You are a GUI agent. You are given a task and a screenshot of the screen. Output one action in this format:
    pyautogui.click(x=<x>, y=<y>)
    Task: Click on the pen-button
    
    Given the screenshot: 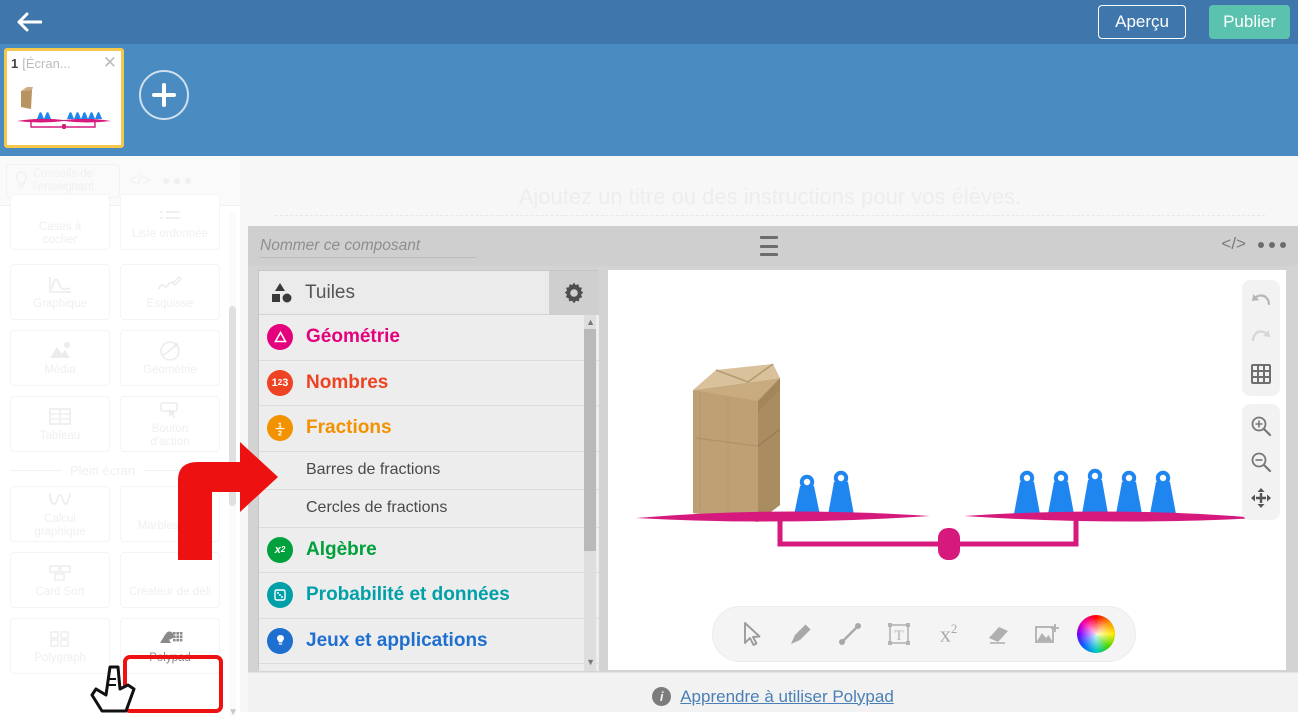 What is the action you would take?
    pyautogui.click(x=801, y=634)
    